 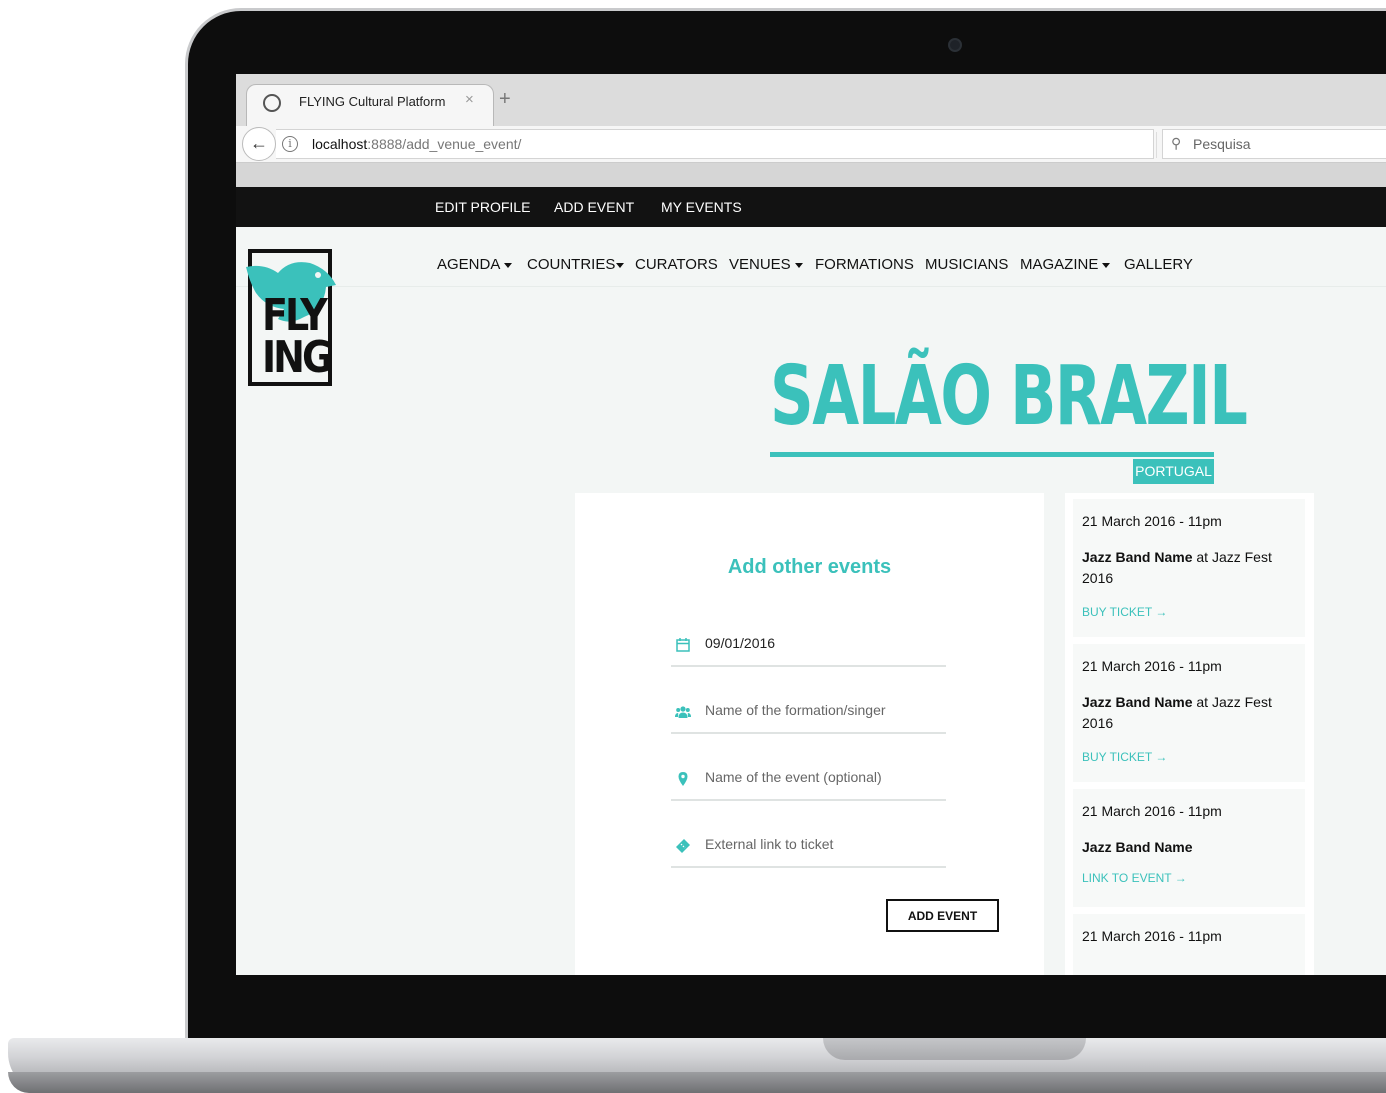 I want to click on users-icon, so click(x=683, y=712).